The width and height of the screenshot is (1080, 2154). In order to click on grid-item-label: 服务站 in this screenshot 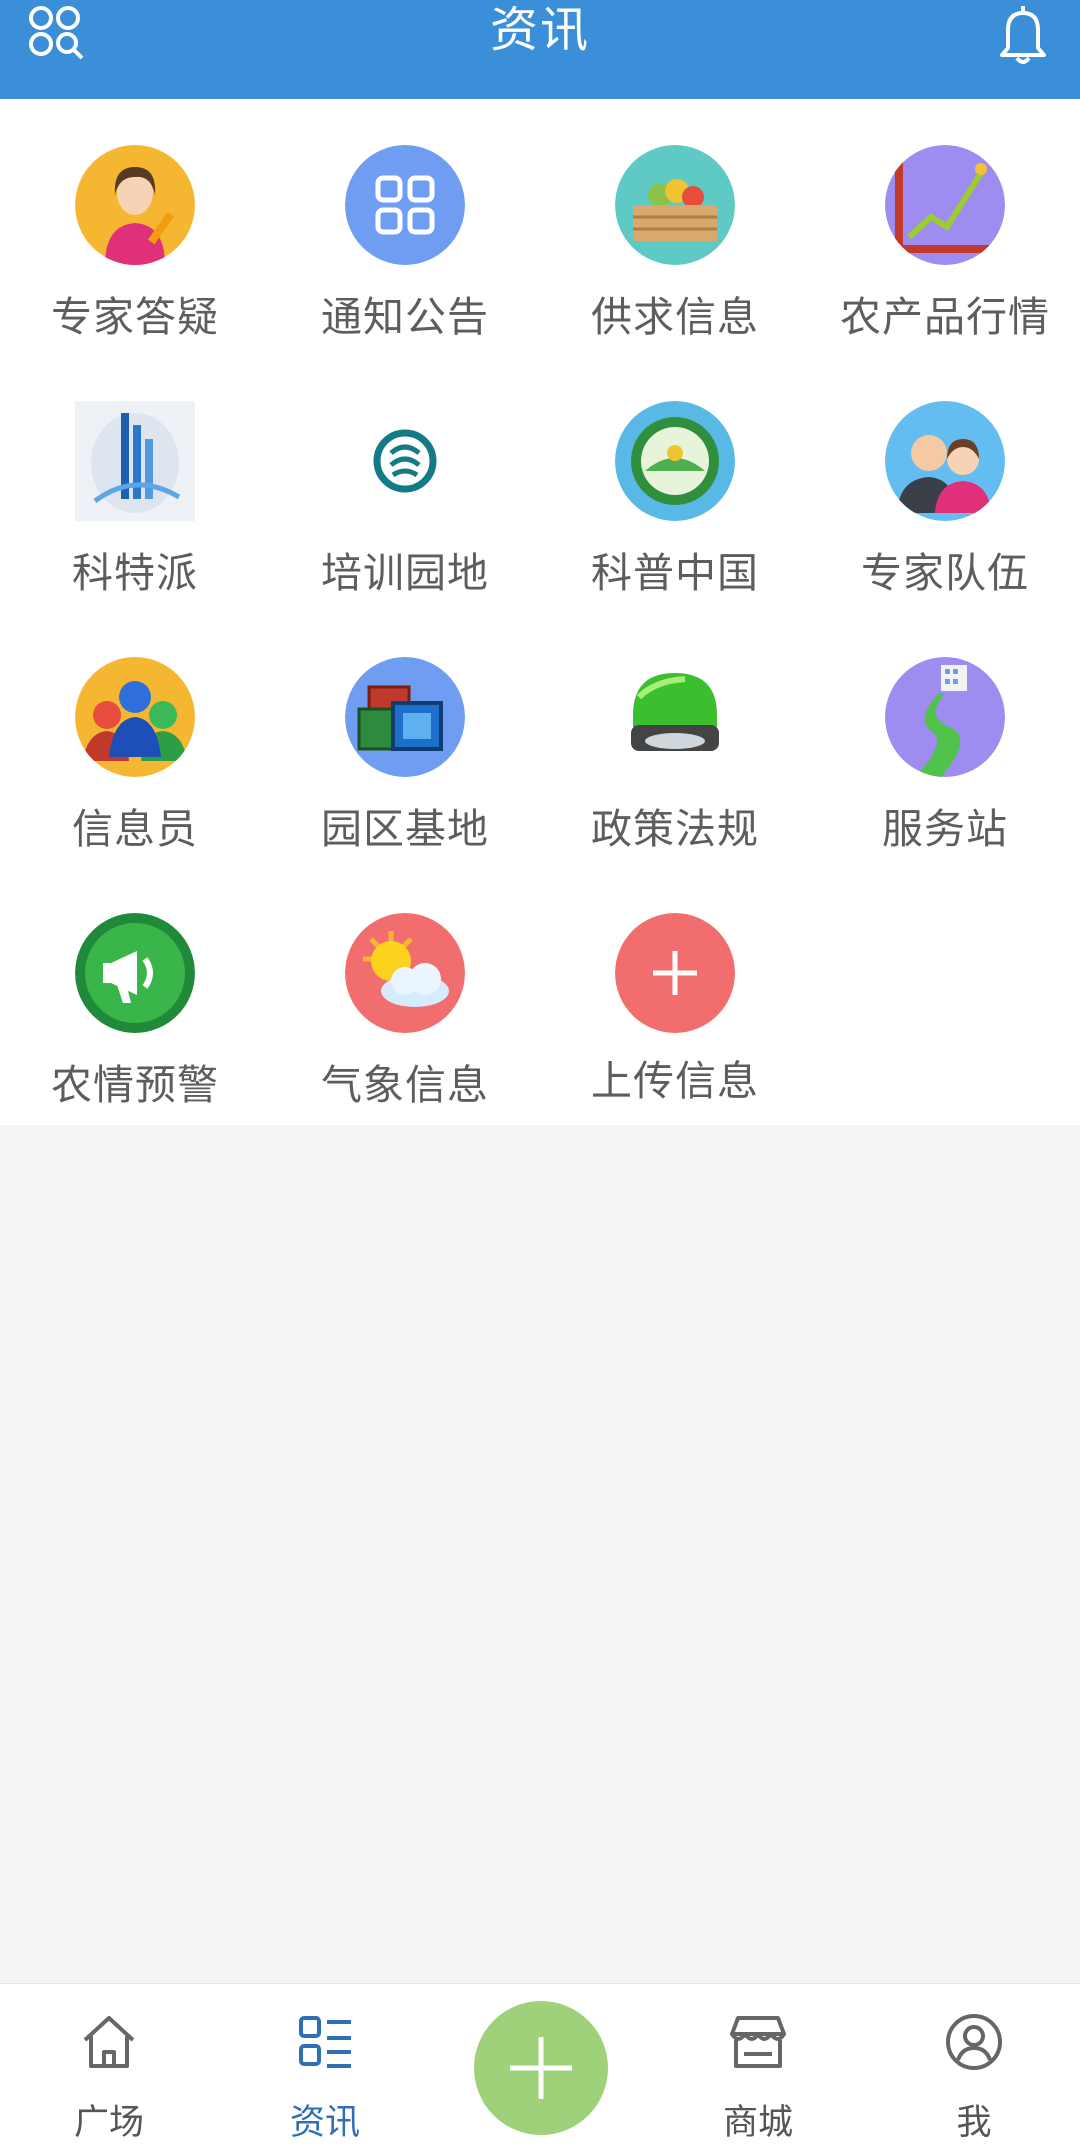, I will do `click(945, 829)`.